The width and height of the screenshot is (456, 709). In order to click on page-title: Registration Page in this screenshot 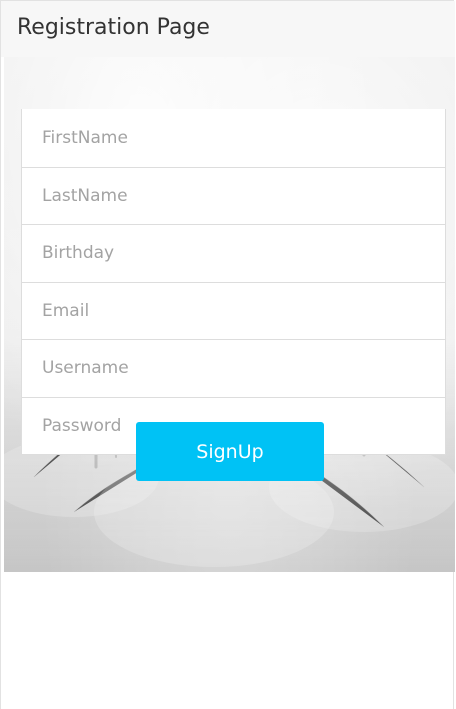, I will do `click(113, 27)`.